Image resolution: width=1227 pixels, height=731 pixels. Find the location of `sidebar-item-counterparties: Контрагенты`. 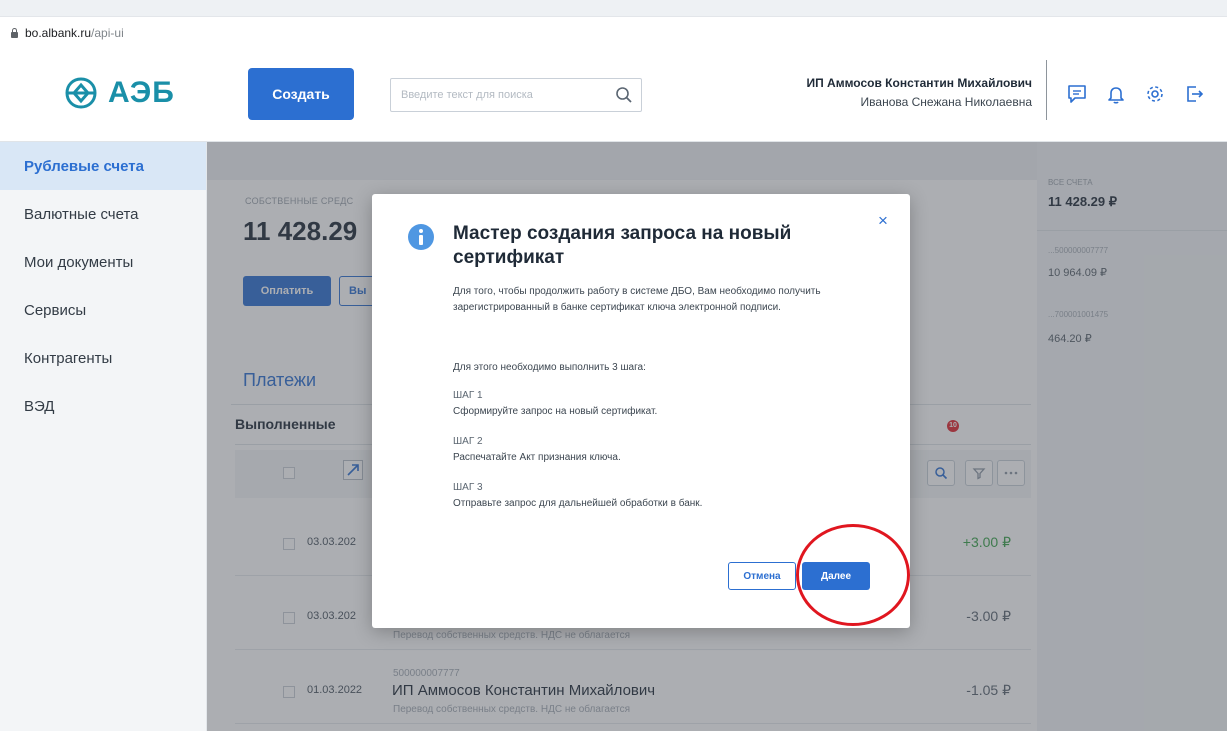

sidebar-item-counterparties: Контрагенты is located at coordinates (103, 358).